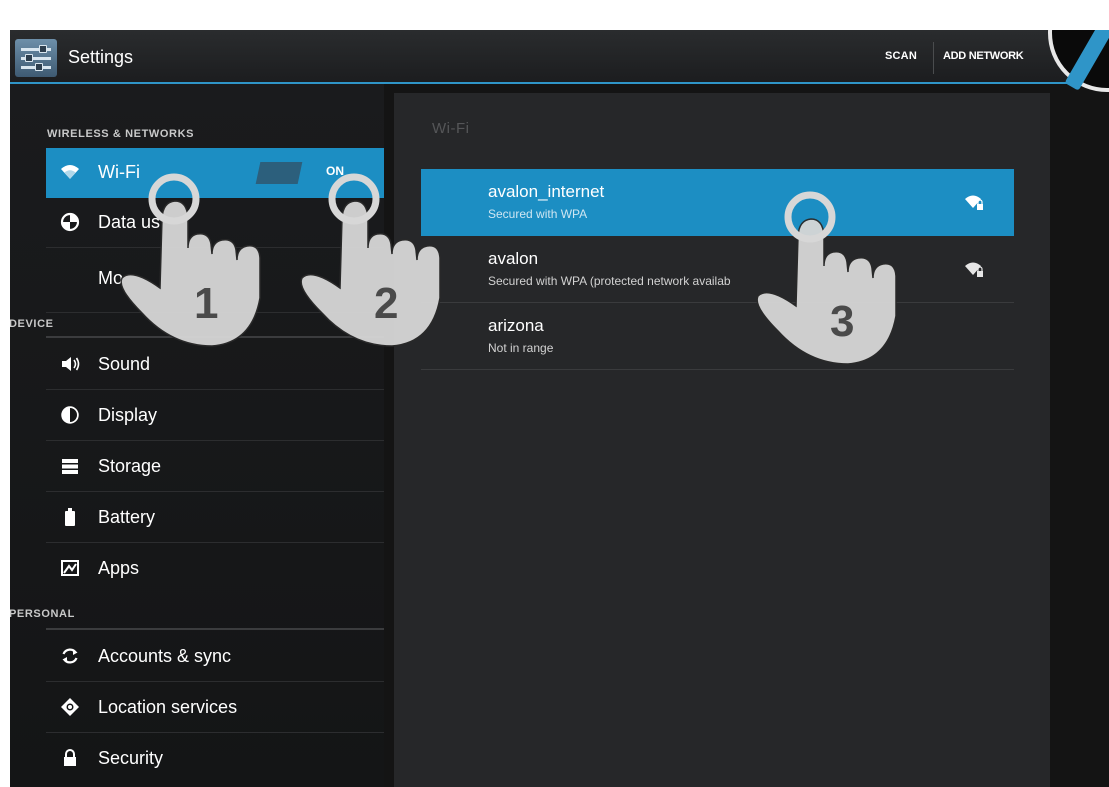  Describe the element at coordinates (70, 517) in the screenshot. I see `battery-icon` at that location.